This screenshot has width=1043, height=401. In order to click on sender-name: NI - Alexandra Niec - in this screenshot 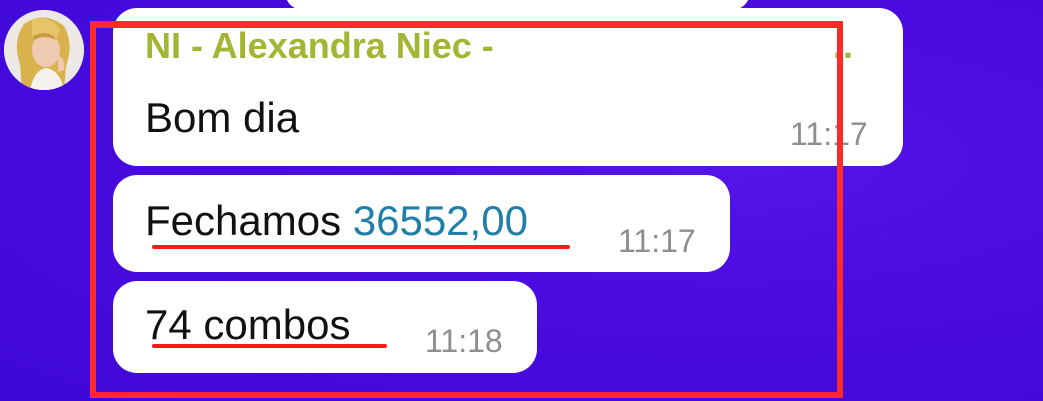, I will do `click(319, 46)`.